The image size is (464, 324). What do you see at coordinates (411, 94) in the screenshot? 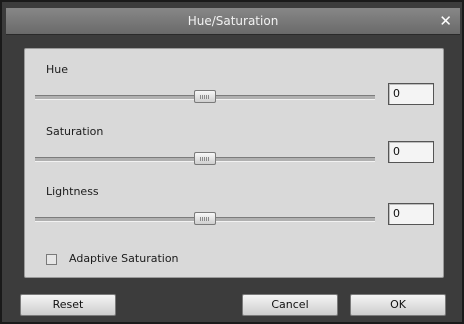
I see `hue-value-field: 0` at bounding box center [411, 94].